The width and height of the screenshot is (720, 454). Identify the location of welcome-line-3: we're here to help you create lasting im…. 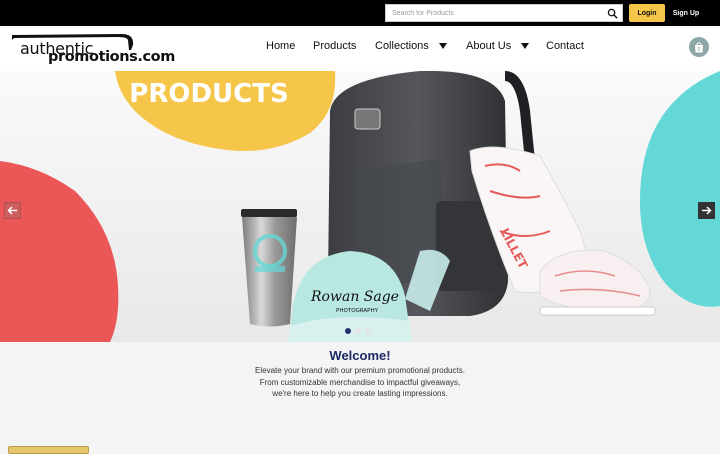
(360, 393).